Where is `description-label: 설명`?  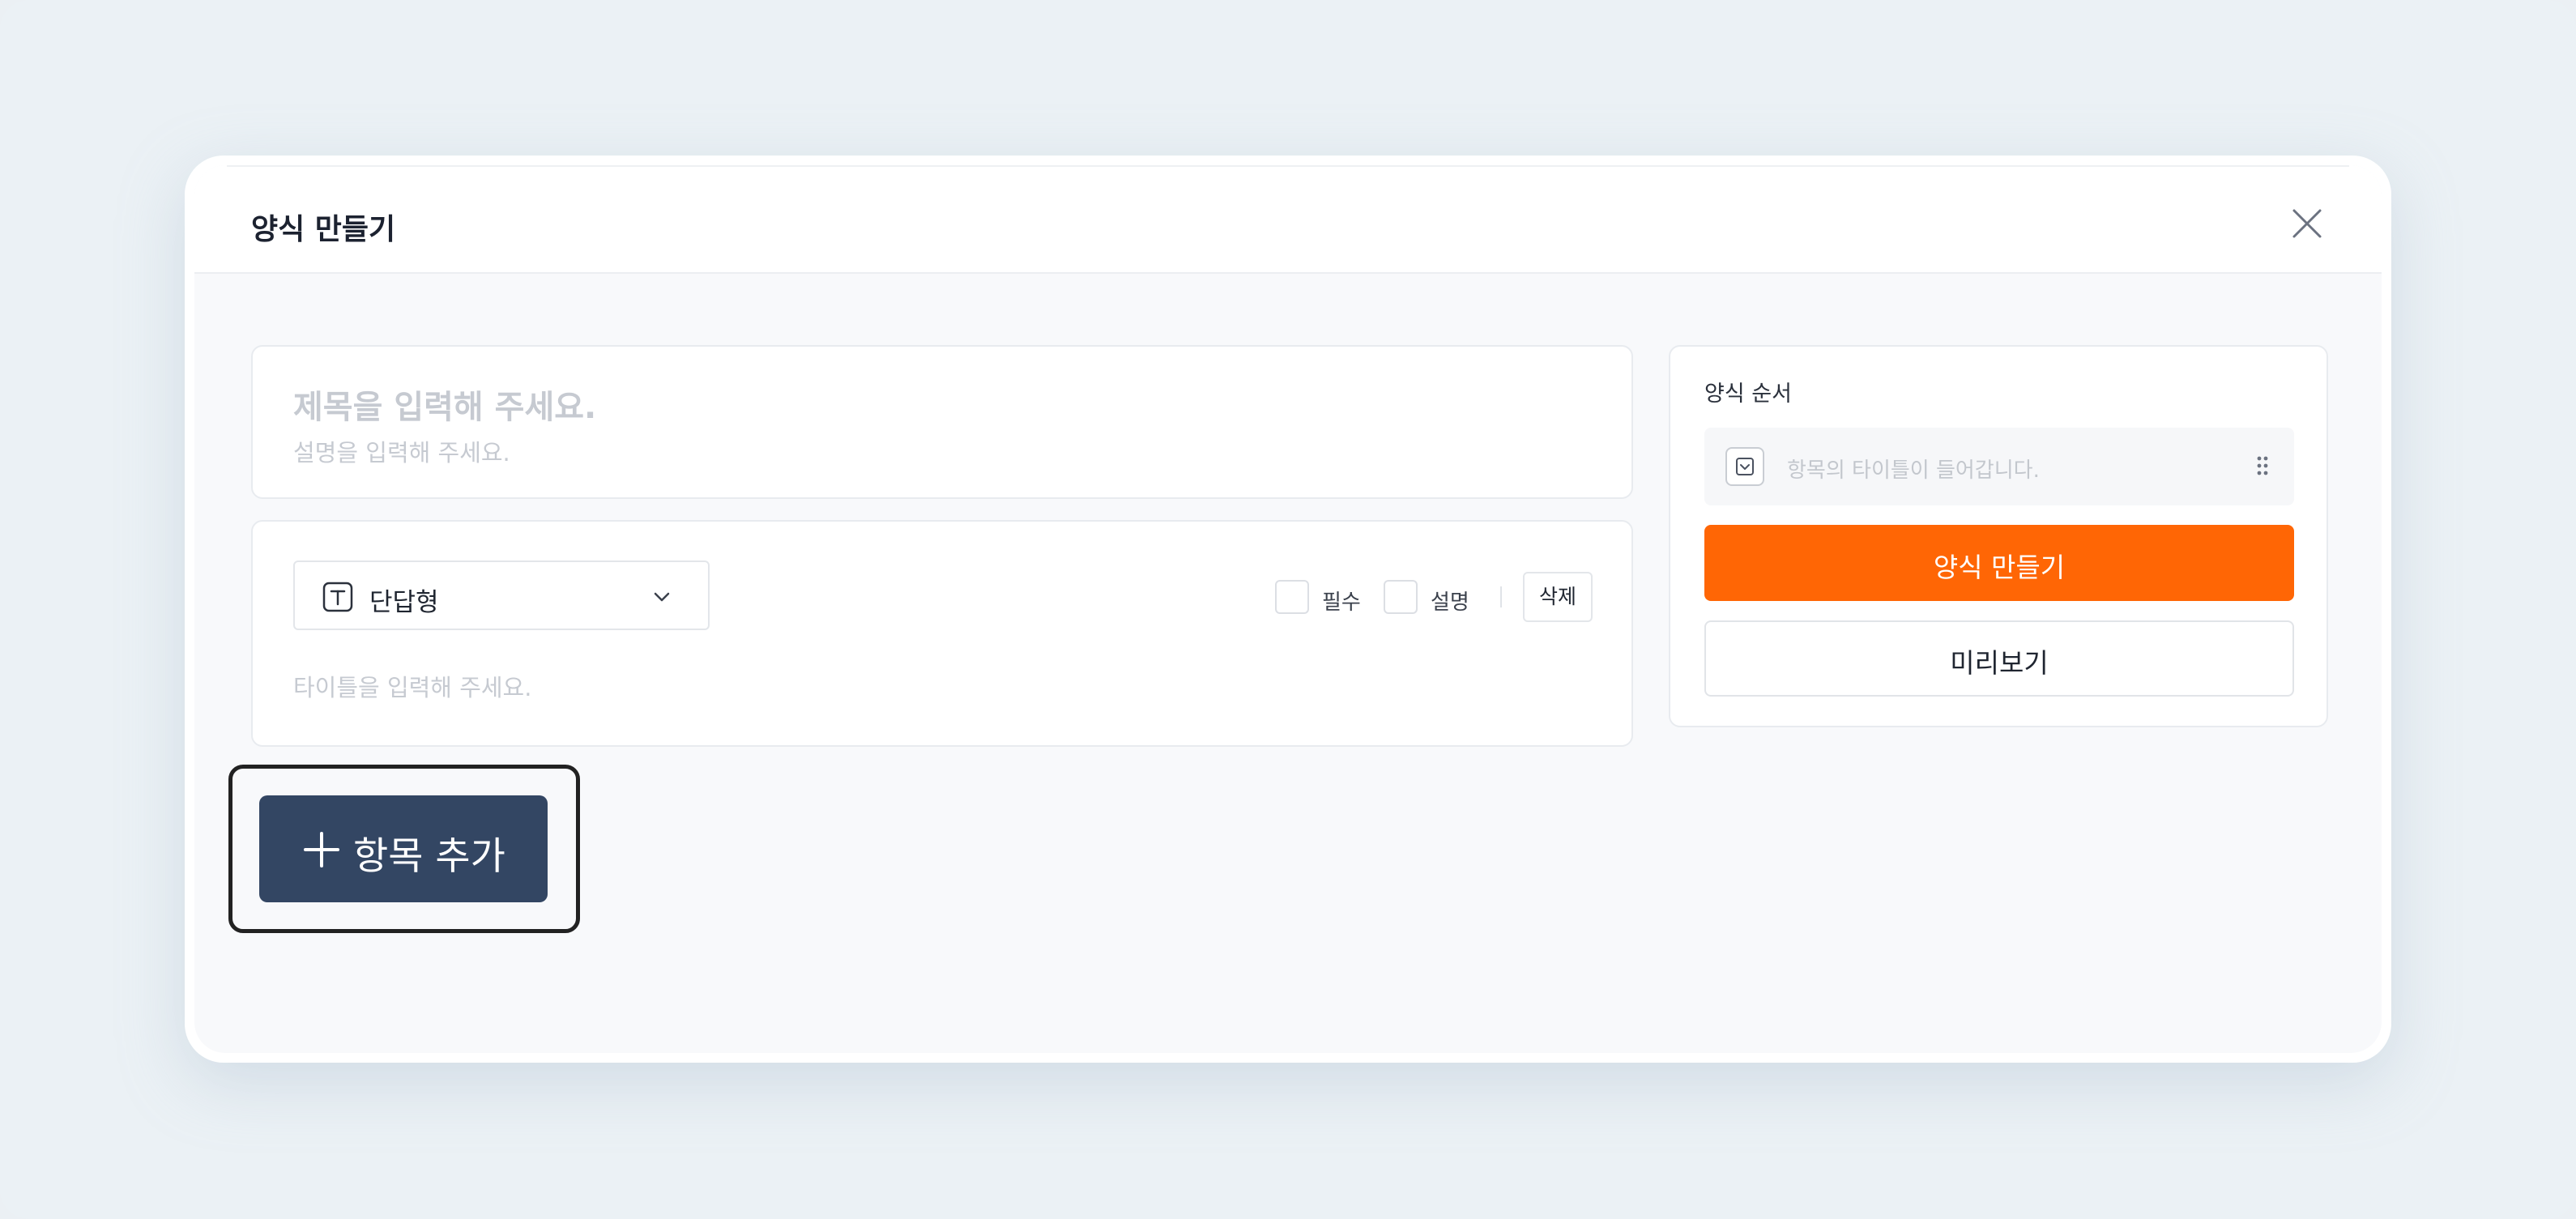 description-label: 설명 is located at coordinates (1450, 602).